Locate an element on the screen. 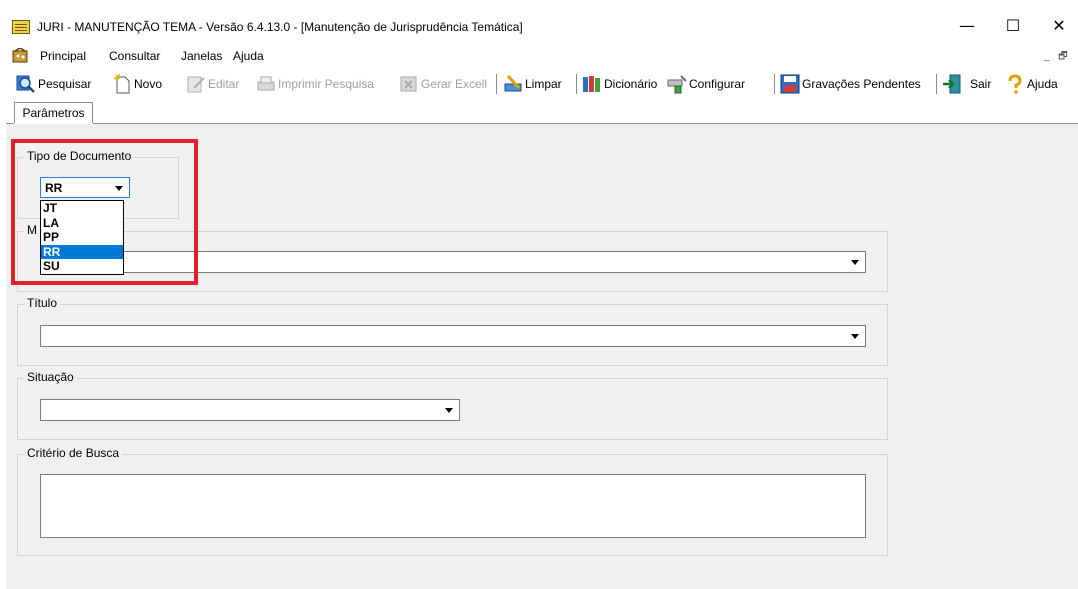  clear-icon is located at coordinates (513, 83).